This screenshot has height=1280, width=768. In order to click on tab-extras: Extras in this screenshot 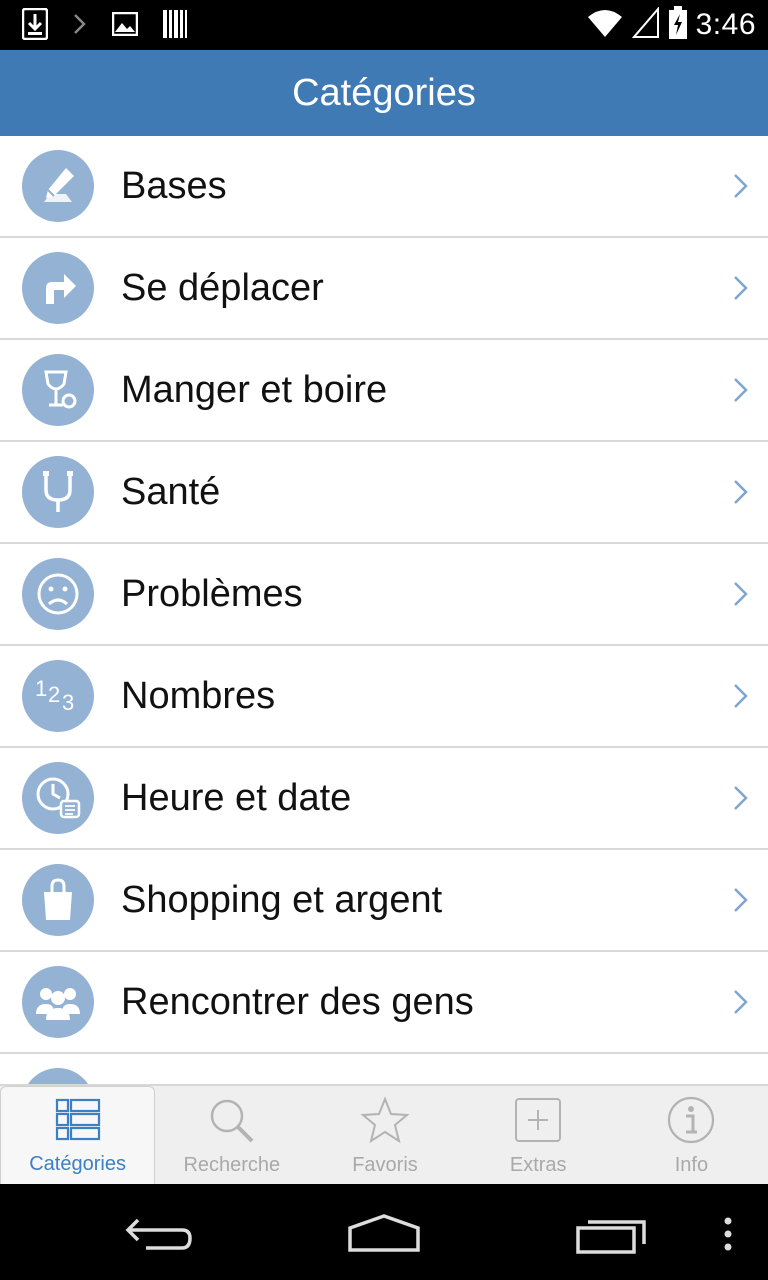, I will do `click(538, 1136)`.